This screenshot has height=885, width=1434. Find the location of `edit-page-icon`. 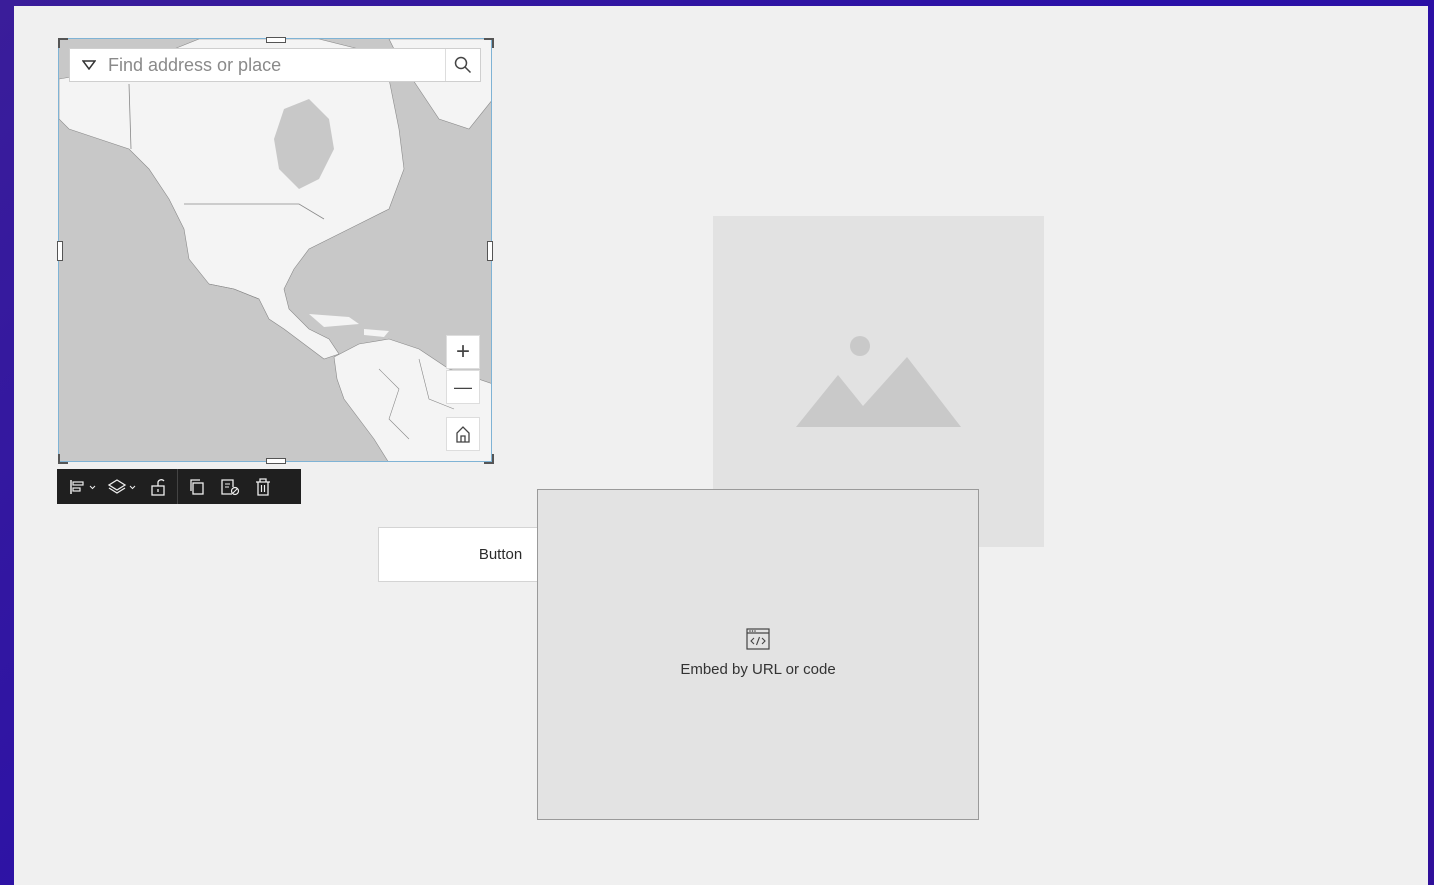

edit-page-icon is located at coordinates (230, 486).